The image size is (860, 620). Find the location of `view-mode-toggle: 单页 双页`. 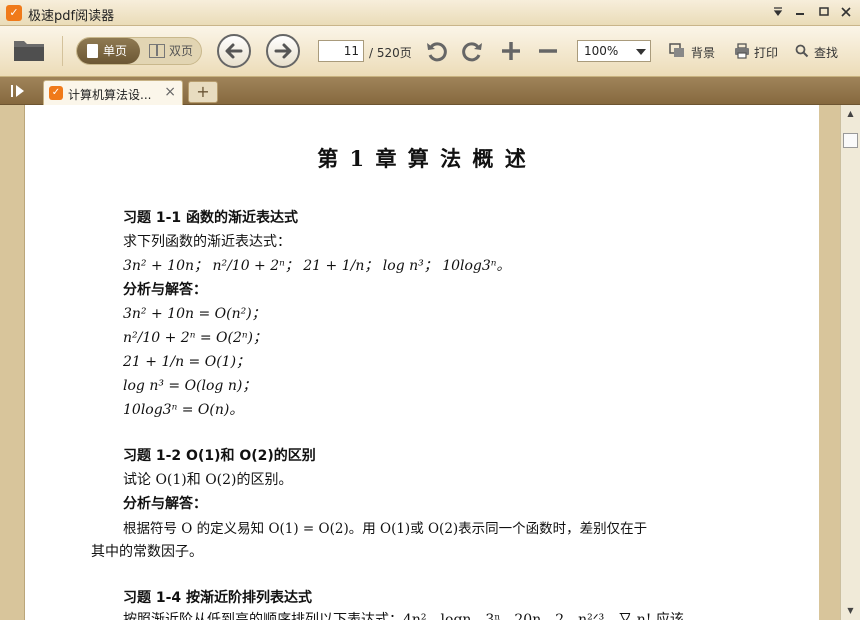

view-mode-toggle: 单页 双页 is located at coordinates (139, 51).